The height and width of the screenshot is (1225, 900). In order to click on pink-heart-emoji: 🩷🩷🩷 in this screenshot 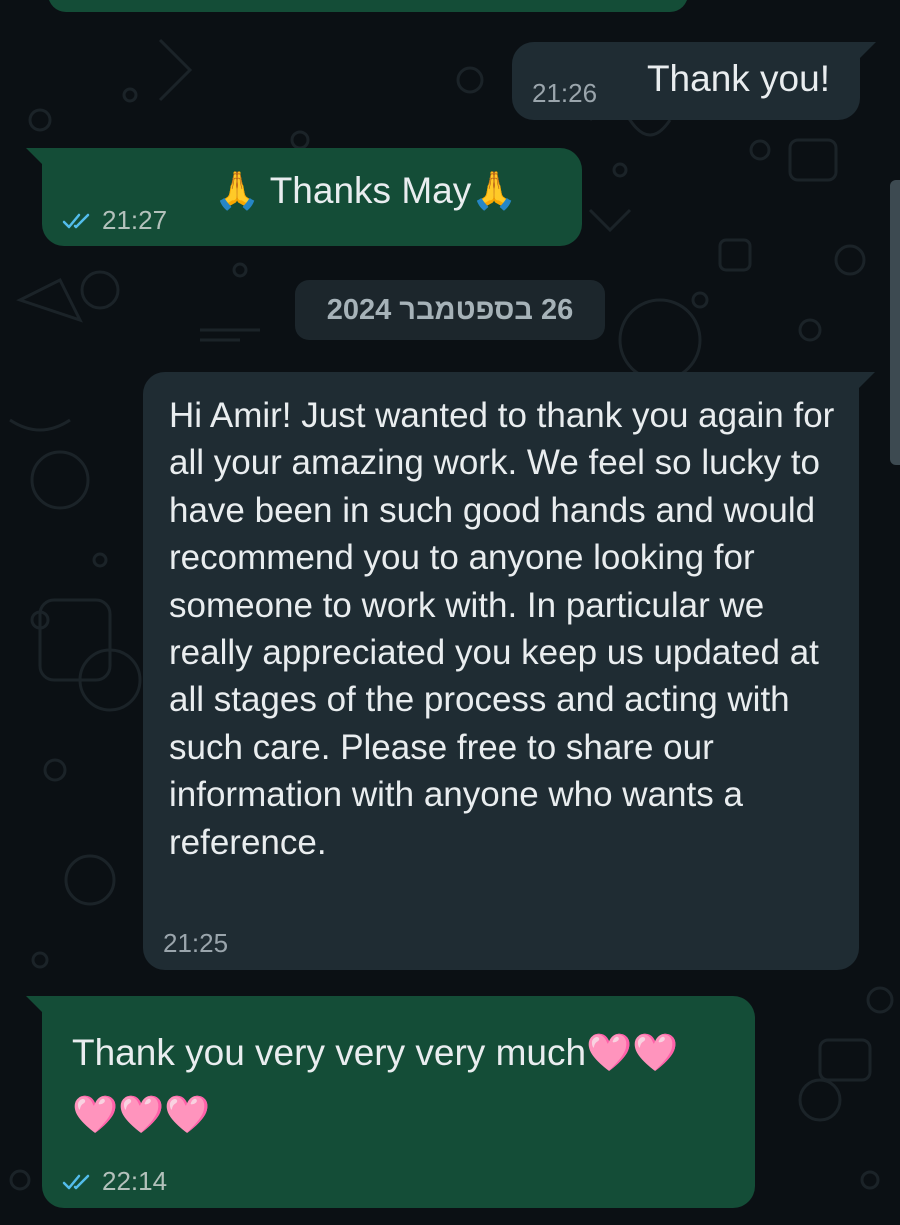, I will do `click(141, 1114)`.